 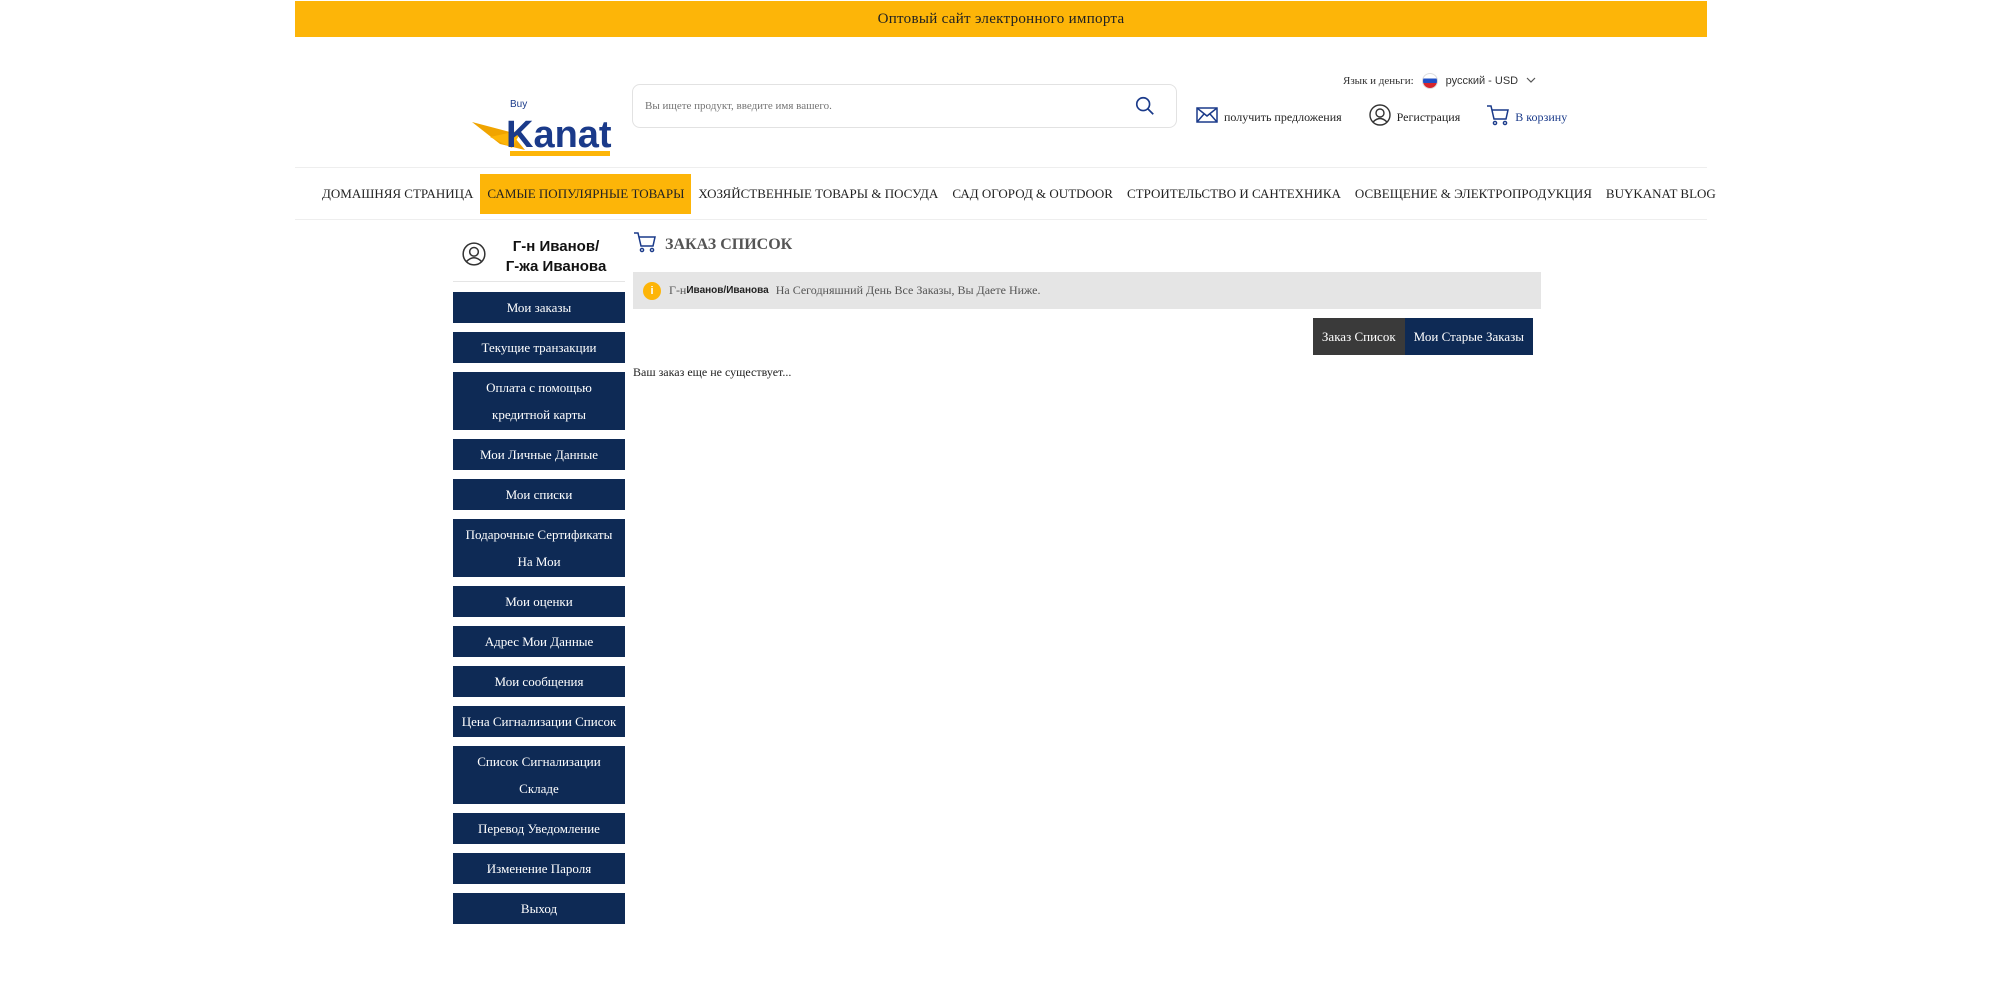 What do you see at coordinates (1032, 194) in the screenshot?
I see `nav-item-garden: САД ОГОРОД & OUTDOOR` at bounding box center [1032, 194].